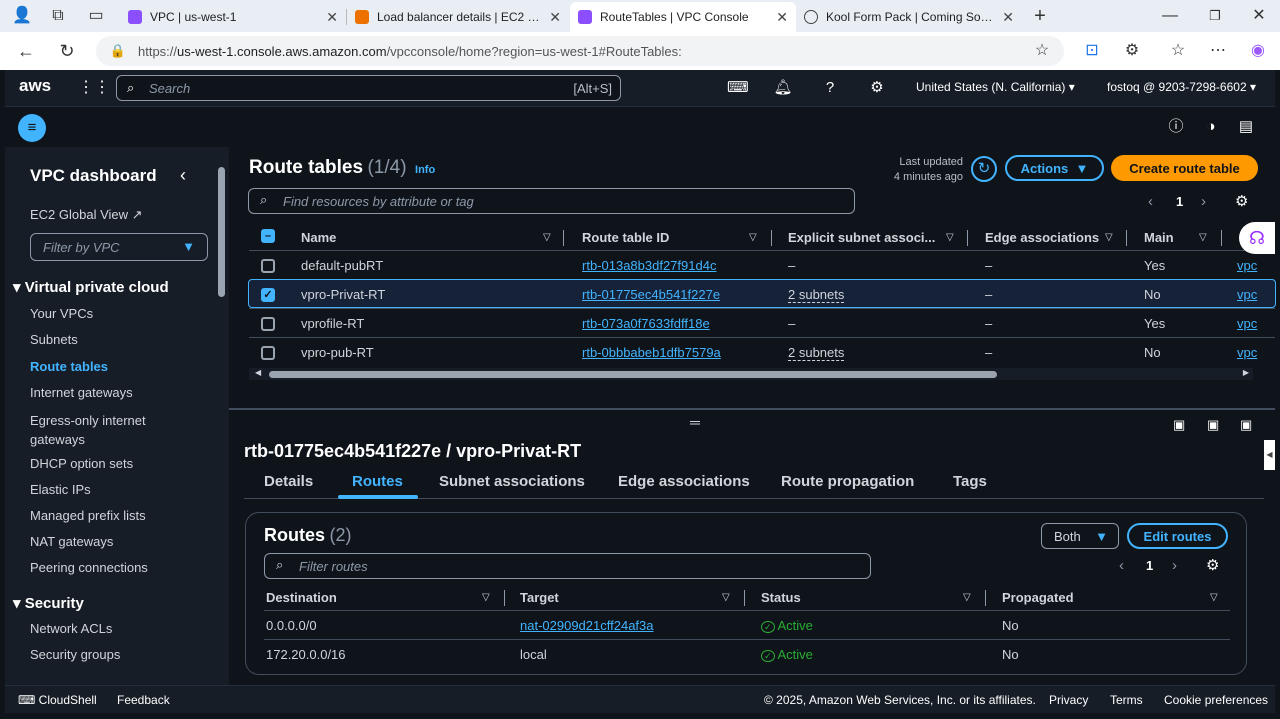  Describe the element at coordinates (288, 481) in the screenshot. I see `tab-details: Details` at that location.